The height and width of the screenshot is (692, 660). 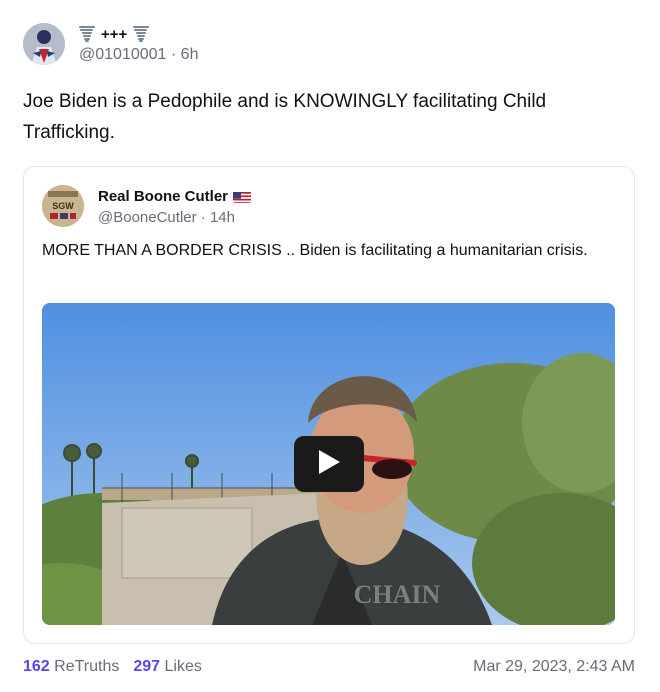 I want to click on post-header: +++ @01010001 · 6h, so click(x=110, y=44).